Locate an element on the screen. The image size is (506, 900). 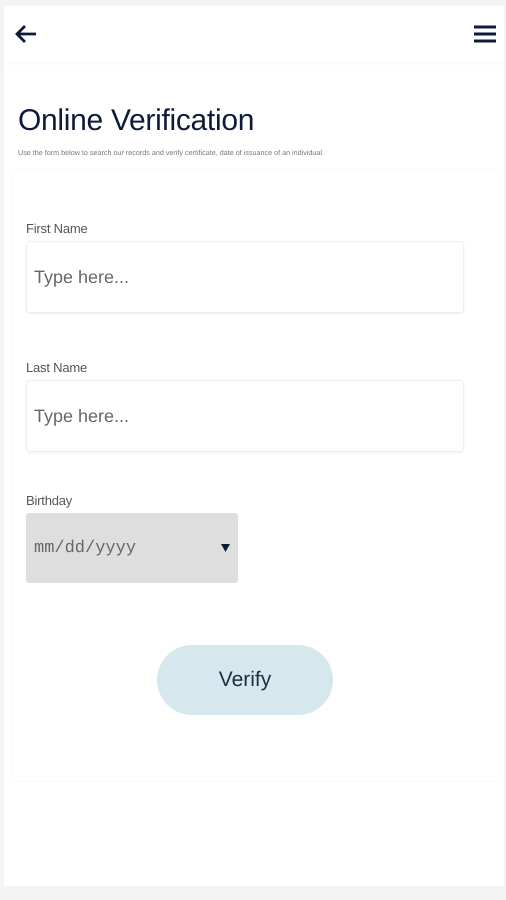
back-arrow-icon is located at coordinates (26, 34).